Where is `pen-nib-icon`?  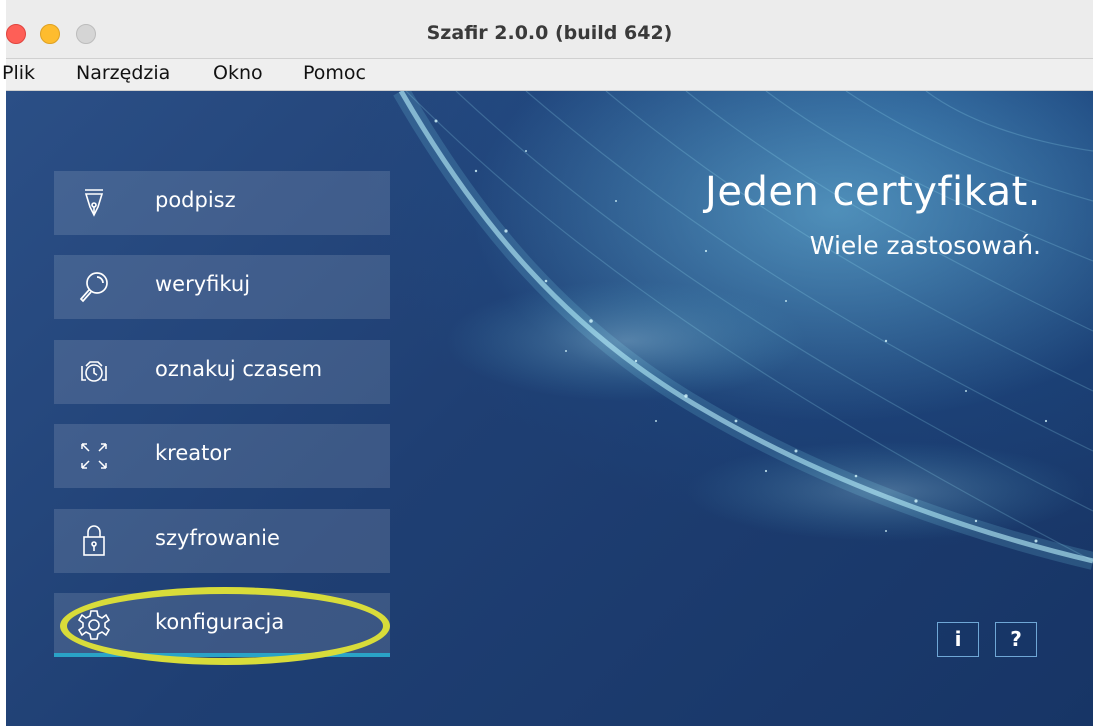 pen-nib-icon is located at coordinates (94, 203).